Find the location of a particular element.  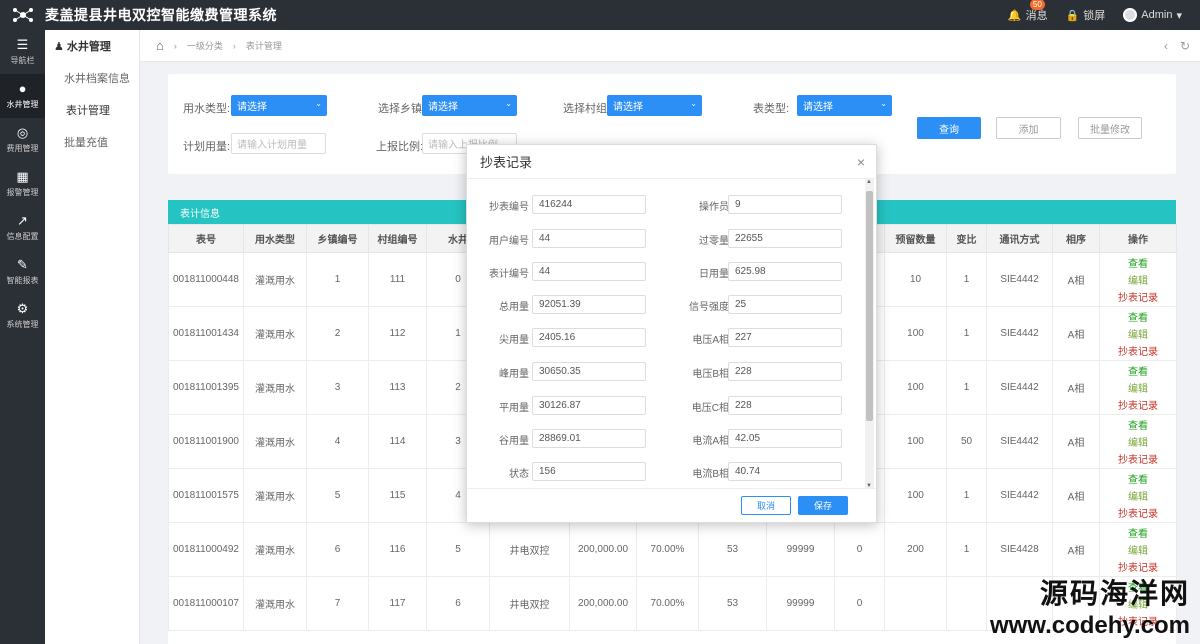

field-label: 电压C相 is located at coordinates (710, 408).